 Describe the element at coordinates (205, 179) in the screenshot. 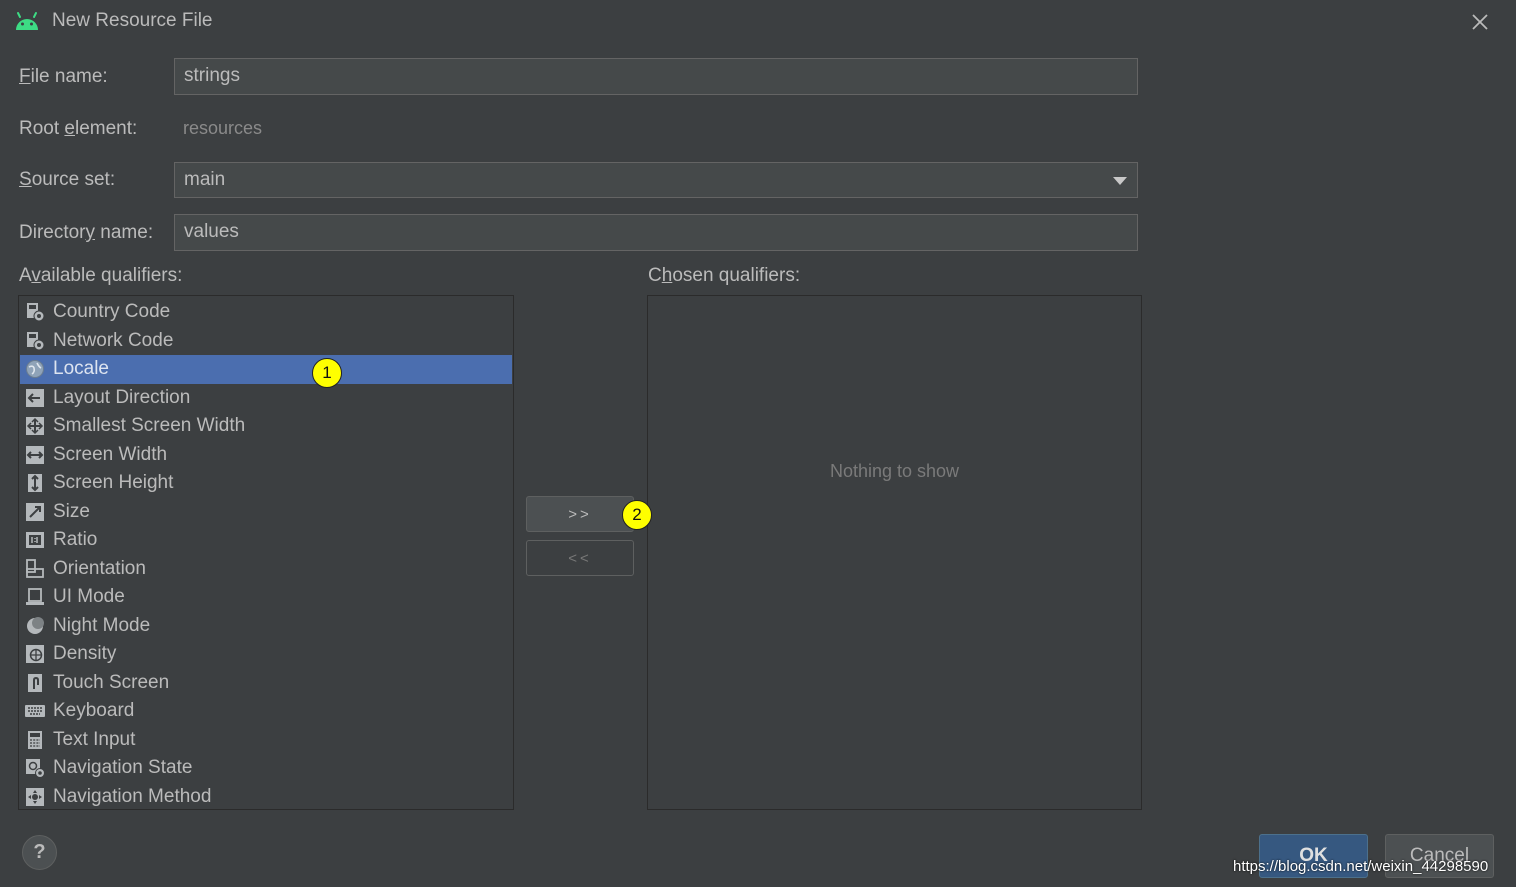

I see `source-set-value: main` at that location.